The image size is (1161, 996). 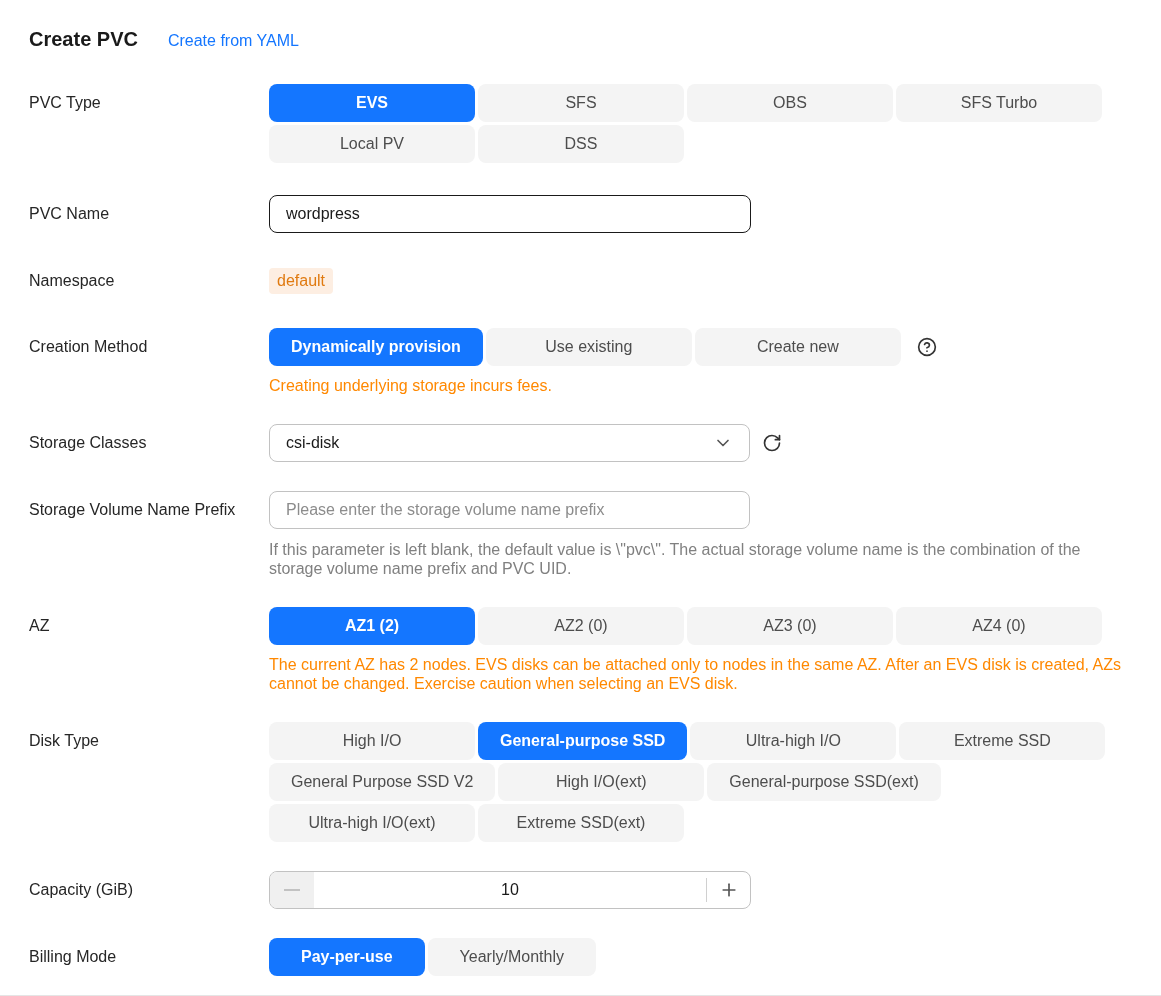 What do you see at coordinates (72, 281) in the screenshot?
I see `field-label: Namespace` at bounding box center [72, 281].